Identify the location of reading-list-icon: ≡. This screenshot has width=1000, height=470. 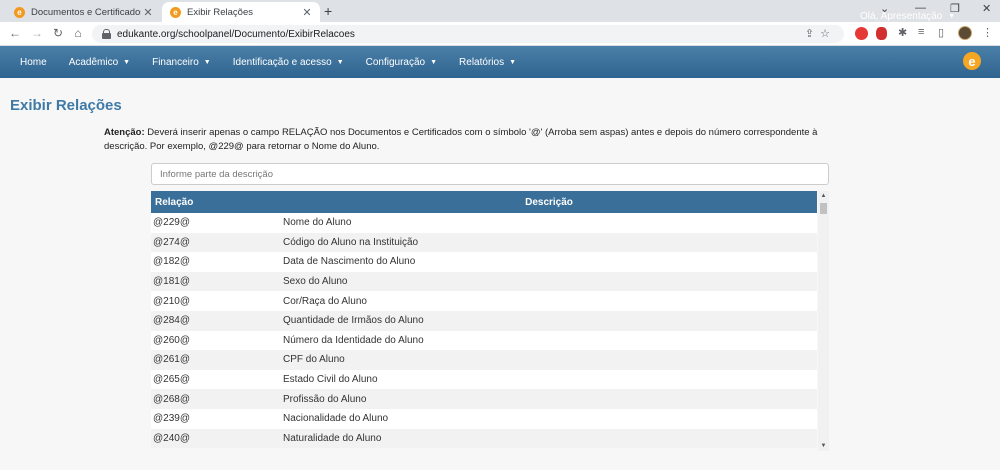
(921, 32).